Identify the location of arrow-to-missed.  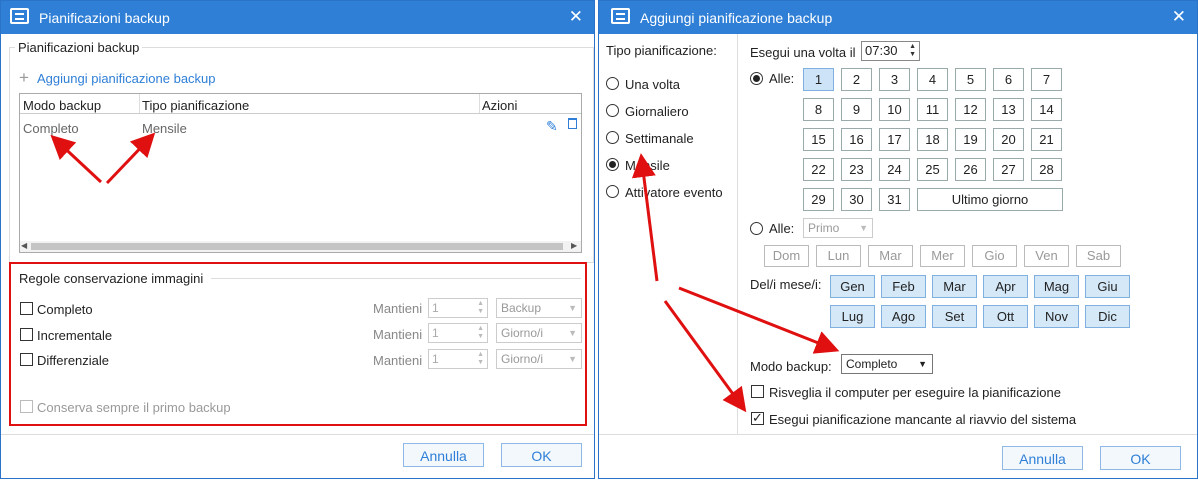
(705, 356).